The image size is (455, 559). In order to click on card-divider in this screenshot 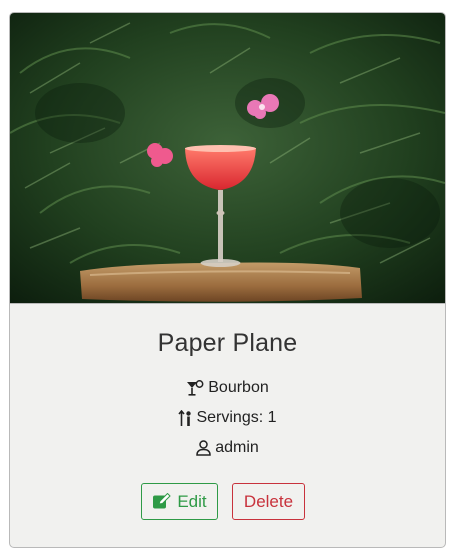, I will do `click(227, 303)`.